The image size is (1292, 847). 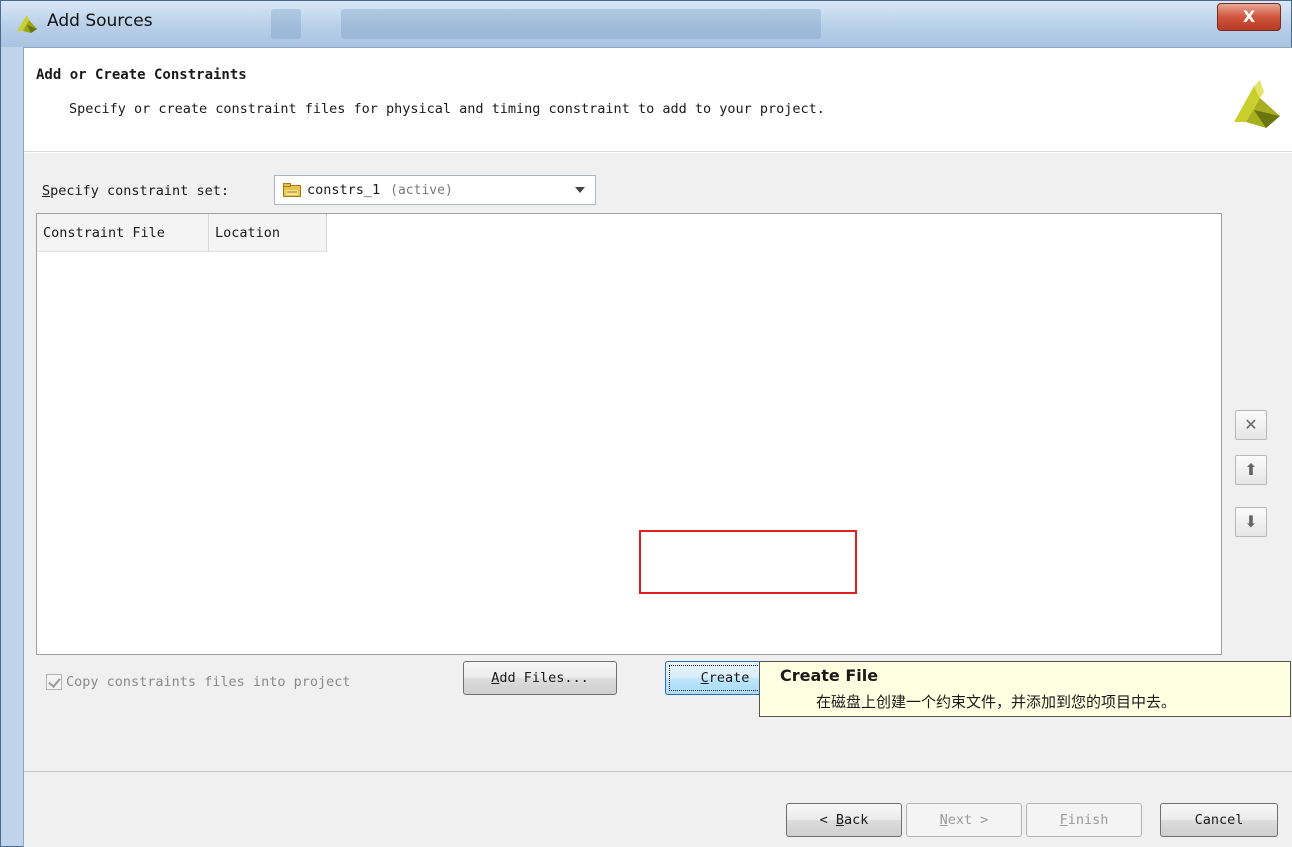 I want to click on remove-file-button: ✕, so click(x=1251, y=425).